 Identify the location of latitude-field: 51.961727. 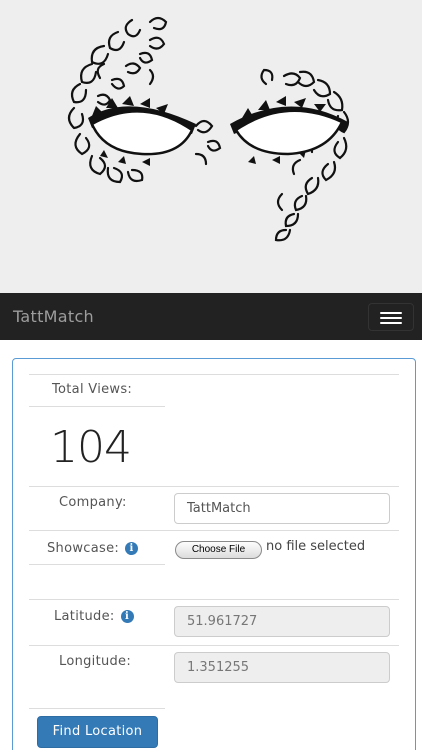
(282, 621).